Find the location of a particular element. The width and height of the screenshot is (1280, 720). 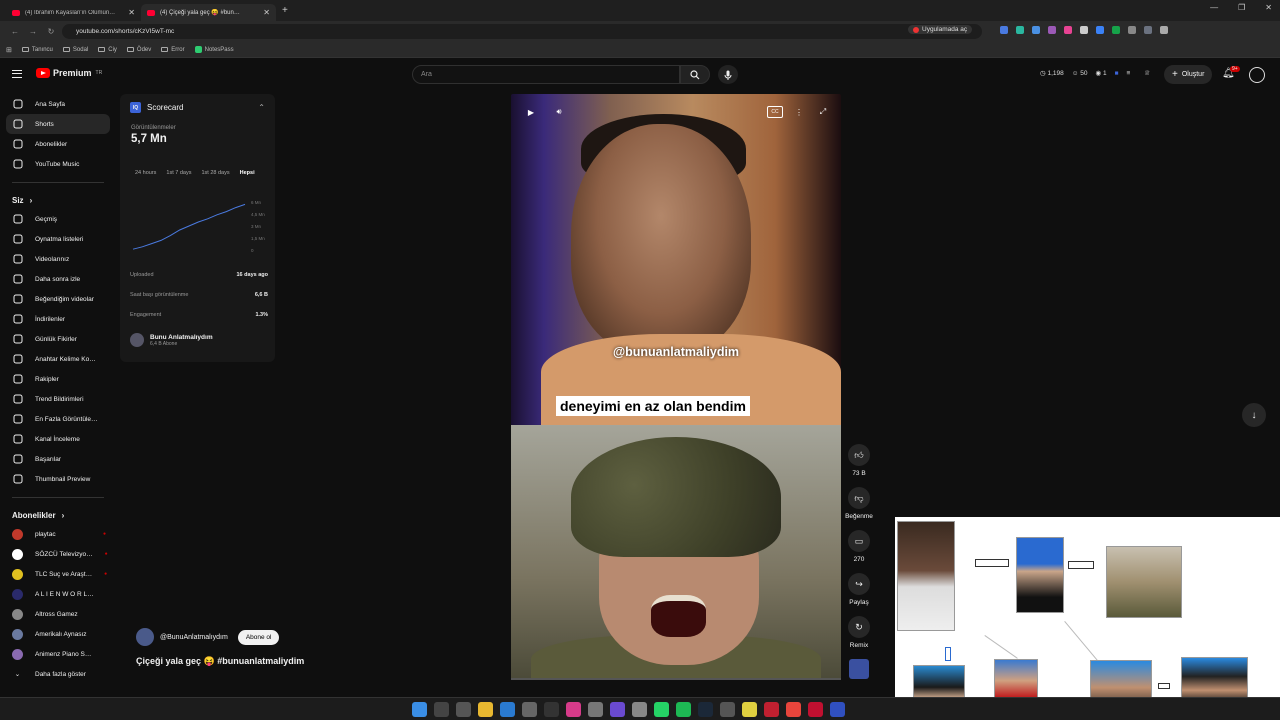

sidebar-item: Ana Sayfa is located at coordinates (58, 104).